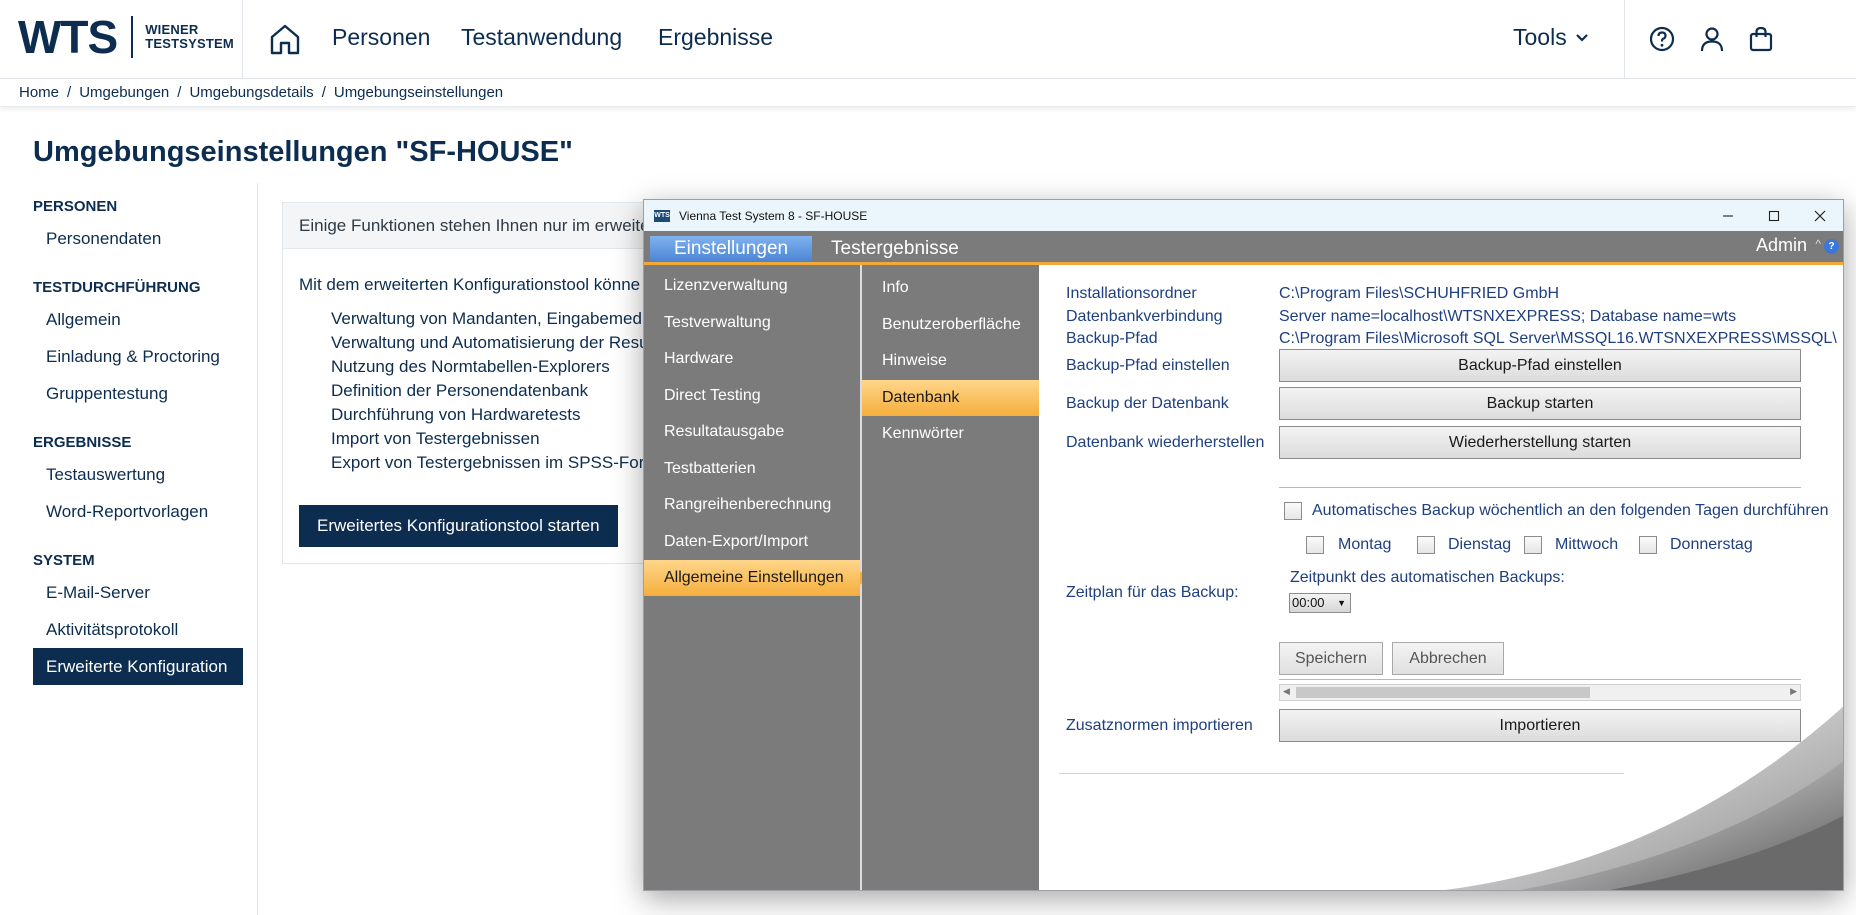  I want to click on breadcrumb-umgebungseinstellungen: Umgebungseinstellungen, so click(418, 92).